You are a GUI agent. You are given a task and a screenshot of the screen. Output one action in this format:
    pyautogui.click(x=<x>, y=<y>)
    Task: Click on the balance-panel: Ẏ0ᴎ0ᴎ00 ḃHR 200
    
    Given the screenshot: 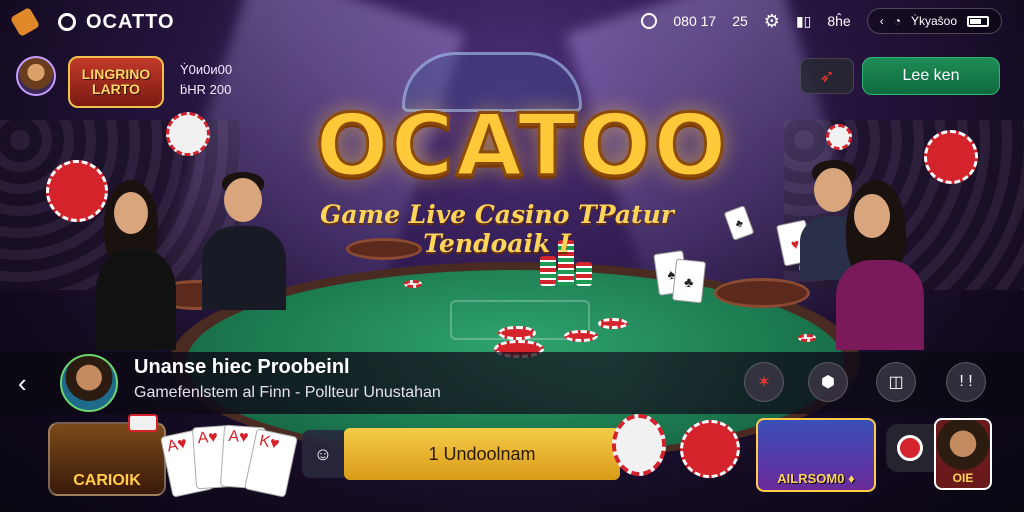 What is the action you would take?
    pyautogui.click(x=206, y=80)
    